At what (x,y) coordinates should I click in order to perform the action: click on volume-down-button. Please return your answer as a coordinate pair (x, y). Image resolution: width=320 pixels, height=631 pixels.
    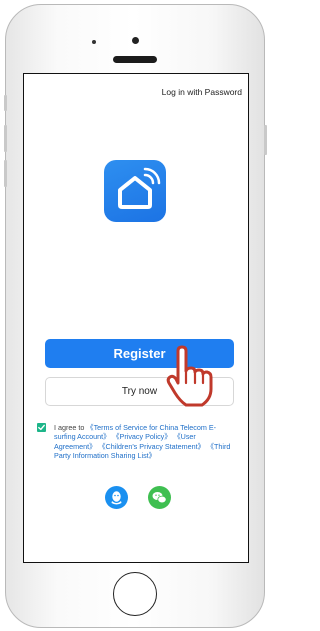
    Looking at the image, I should click on (5, 173).